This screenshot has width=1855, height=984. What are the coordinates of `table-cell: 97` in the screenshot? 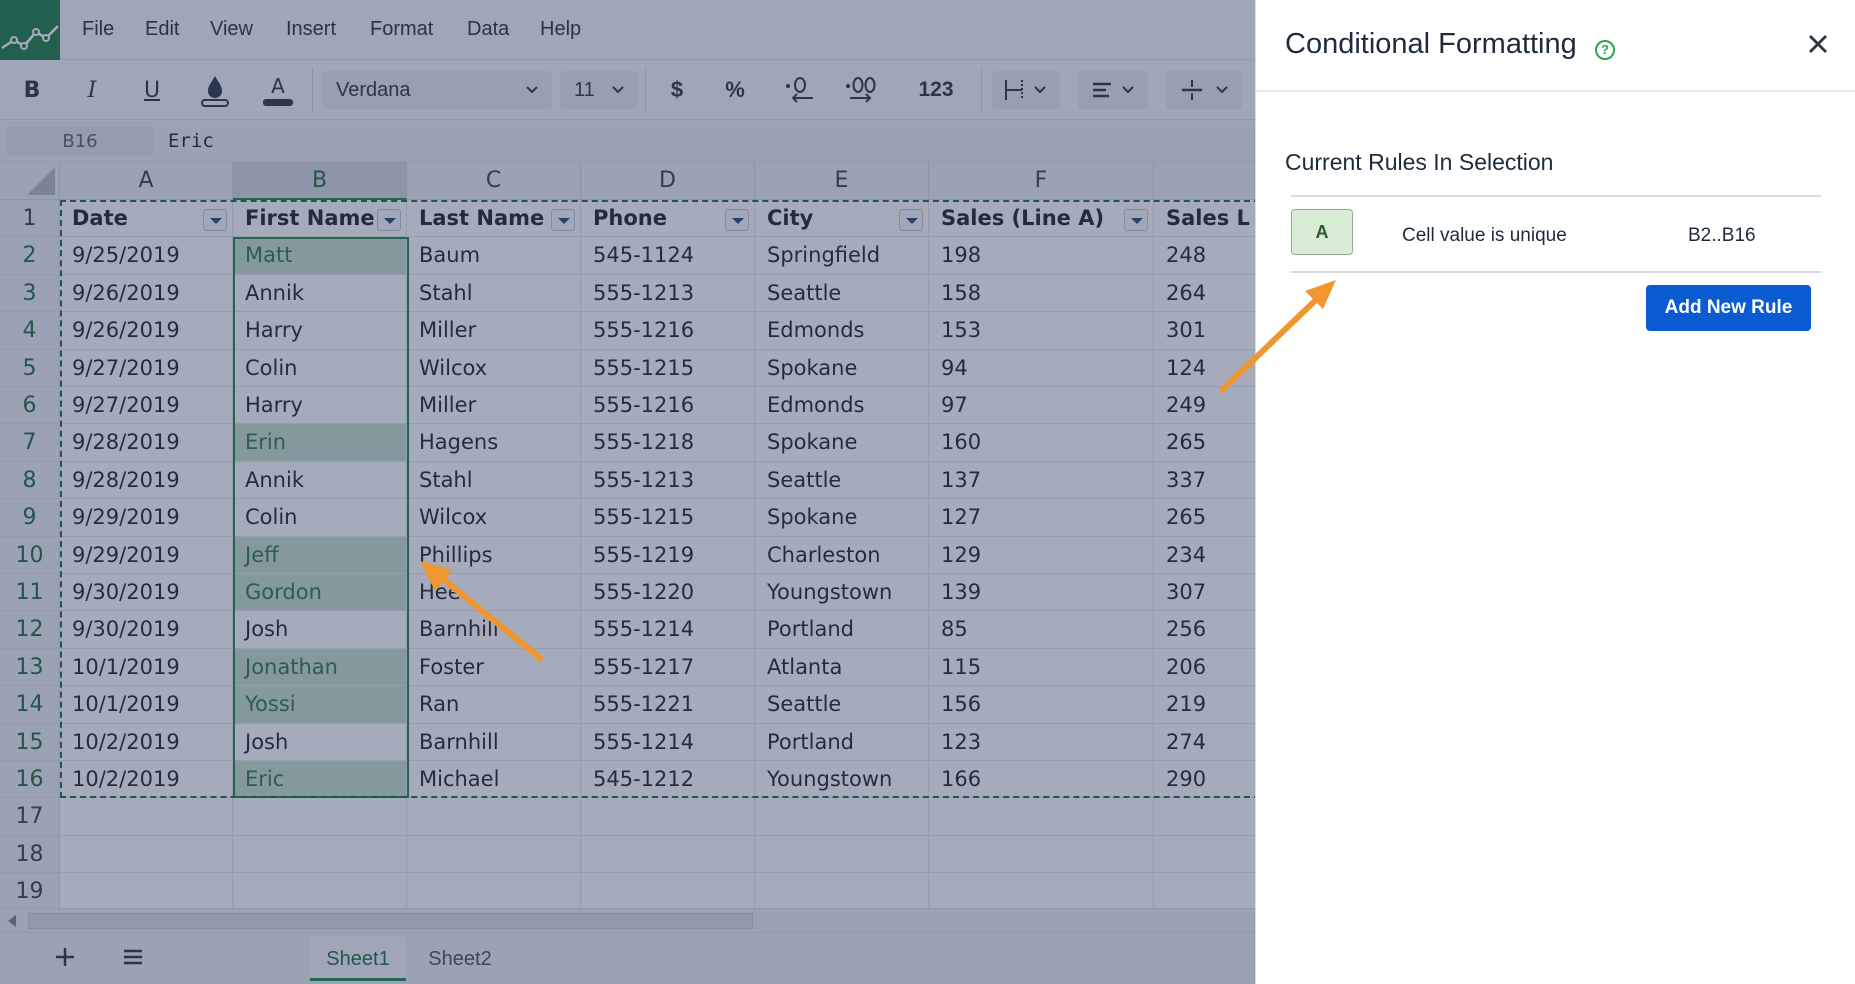 It's located at (1041, 406).